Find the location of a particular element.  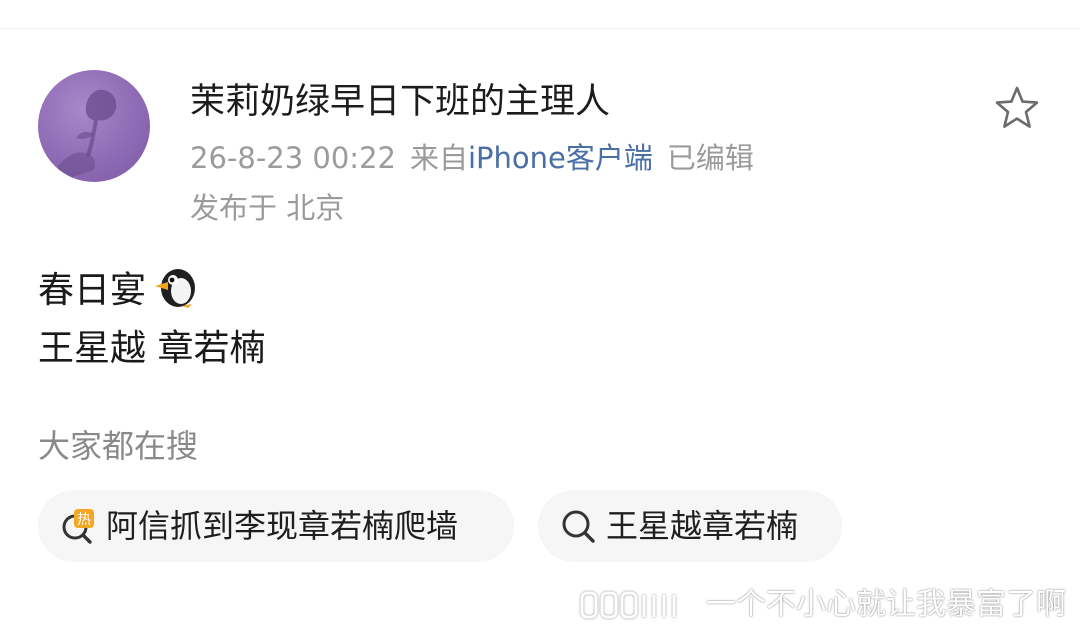

post-line-1: 春日宴 is located at coordinates (151, 291).